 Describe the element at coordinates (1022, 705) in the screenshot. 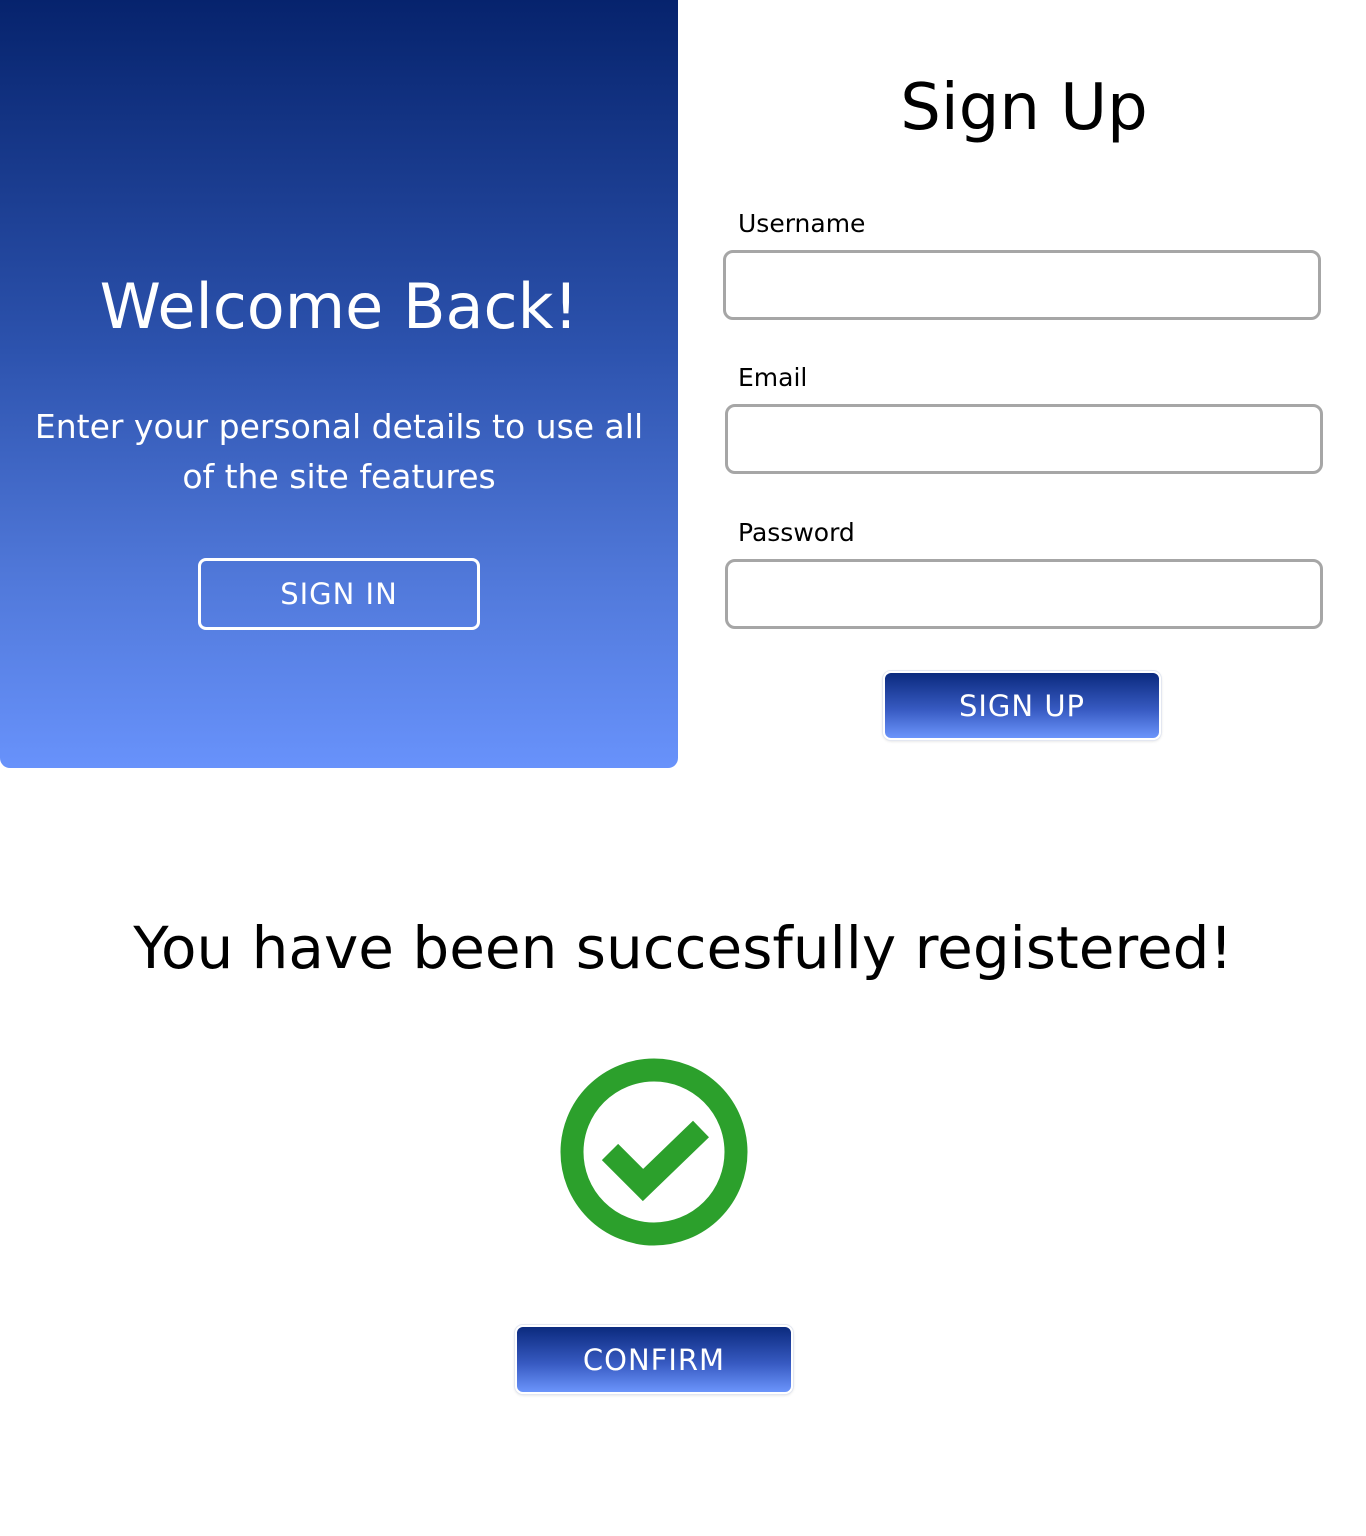

I see `sign-up-button: SIGN UP` at that location.